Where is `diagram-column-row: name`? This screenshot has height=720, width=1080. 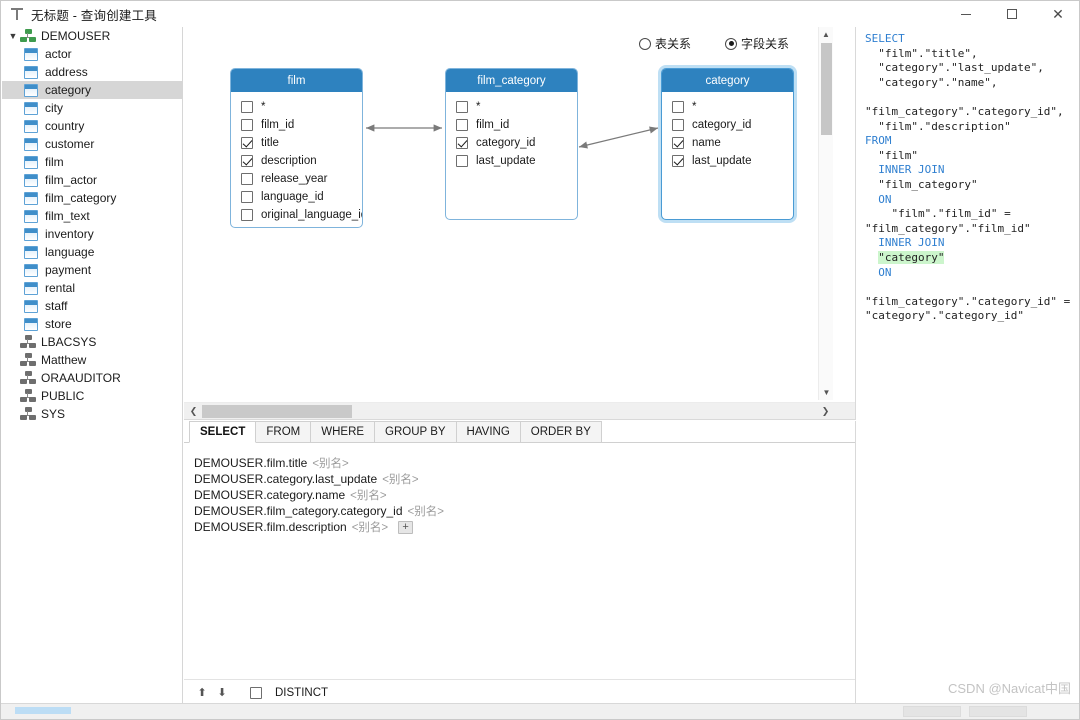 diagram-column-row: name is located at coordinates (727, 143).